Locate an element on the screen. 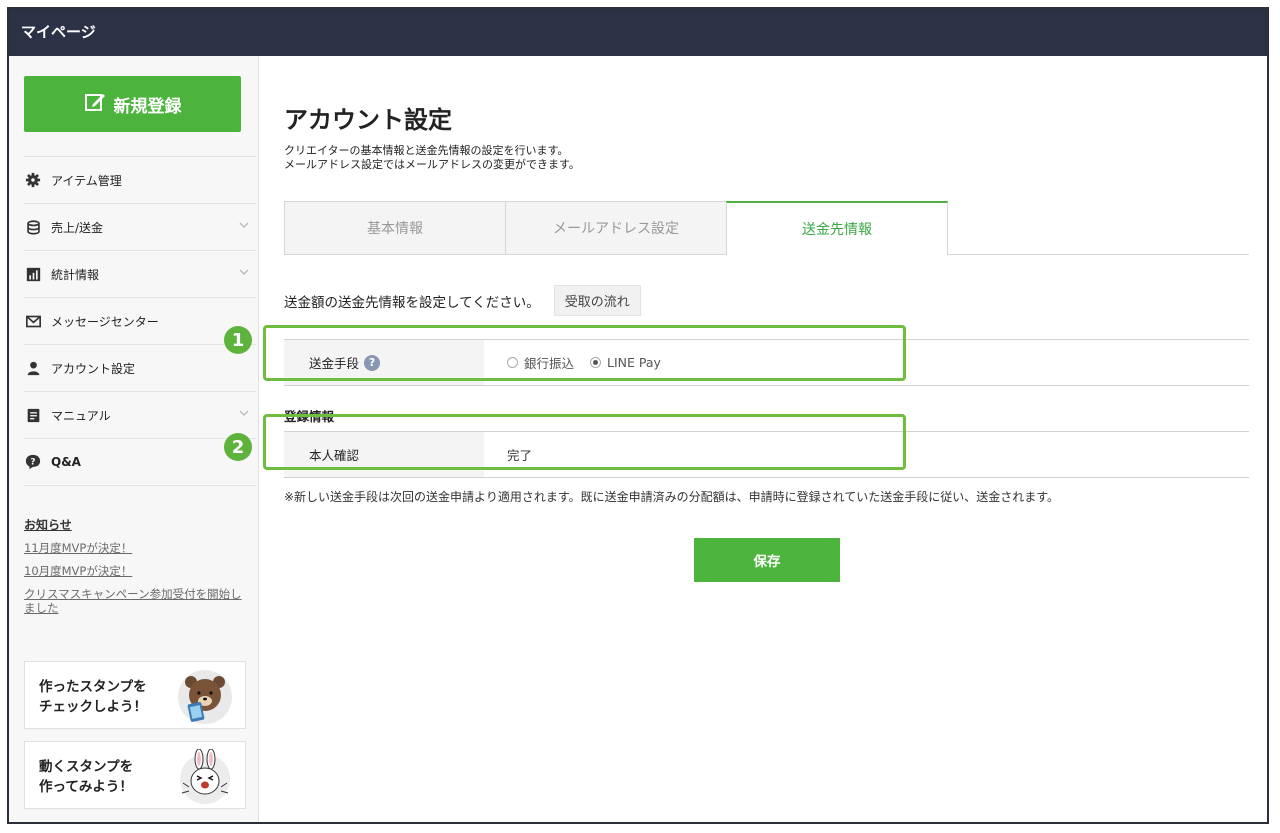  sidebar-item-items: アイテム管理 is located at coordinates (140, 179).